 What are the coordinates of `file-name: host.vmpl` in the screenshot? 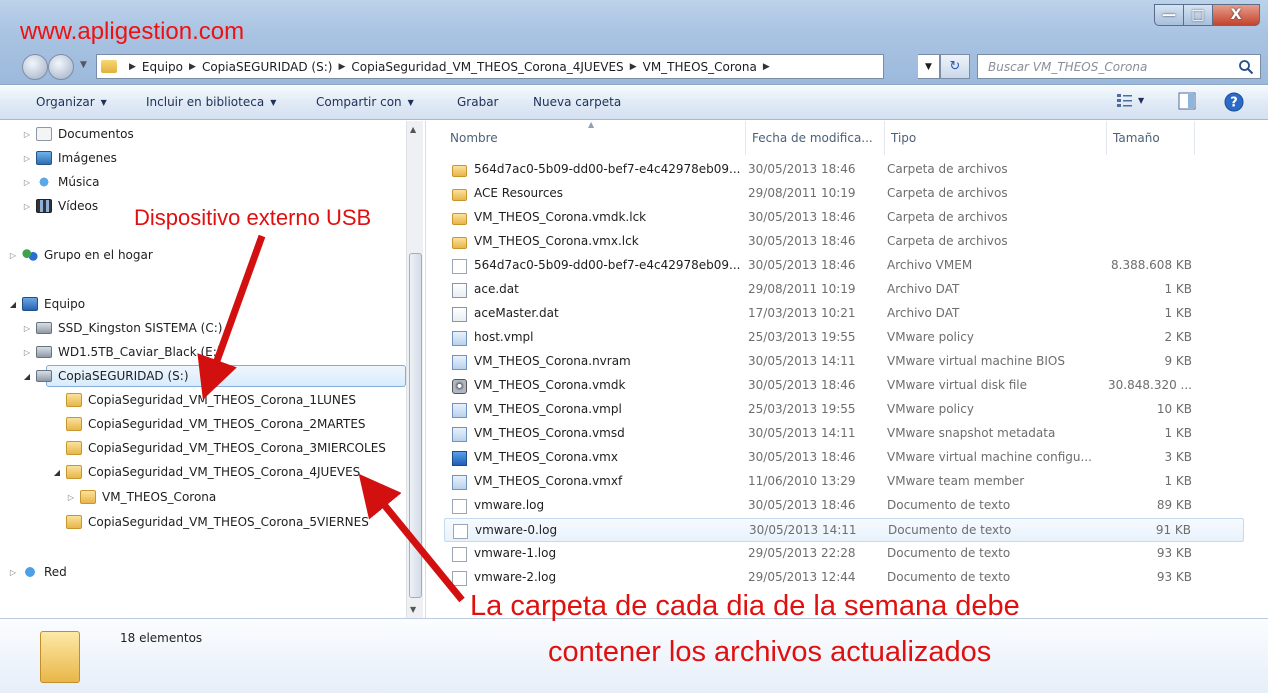 It's located at (504, 337).